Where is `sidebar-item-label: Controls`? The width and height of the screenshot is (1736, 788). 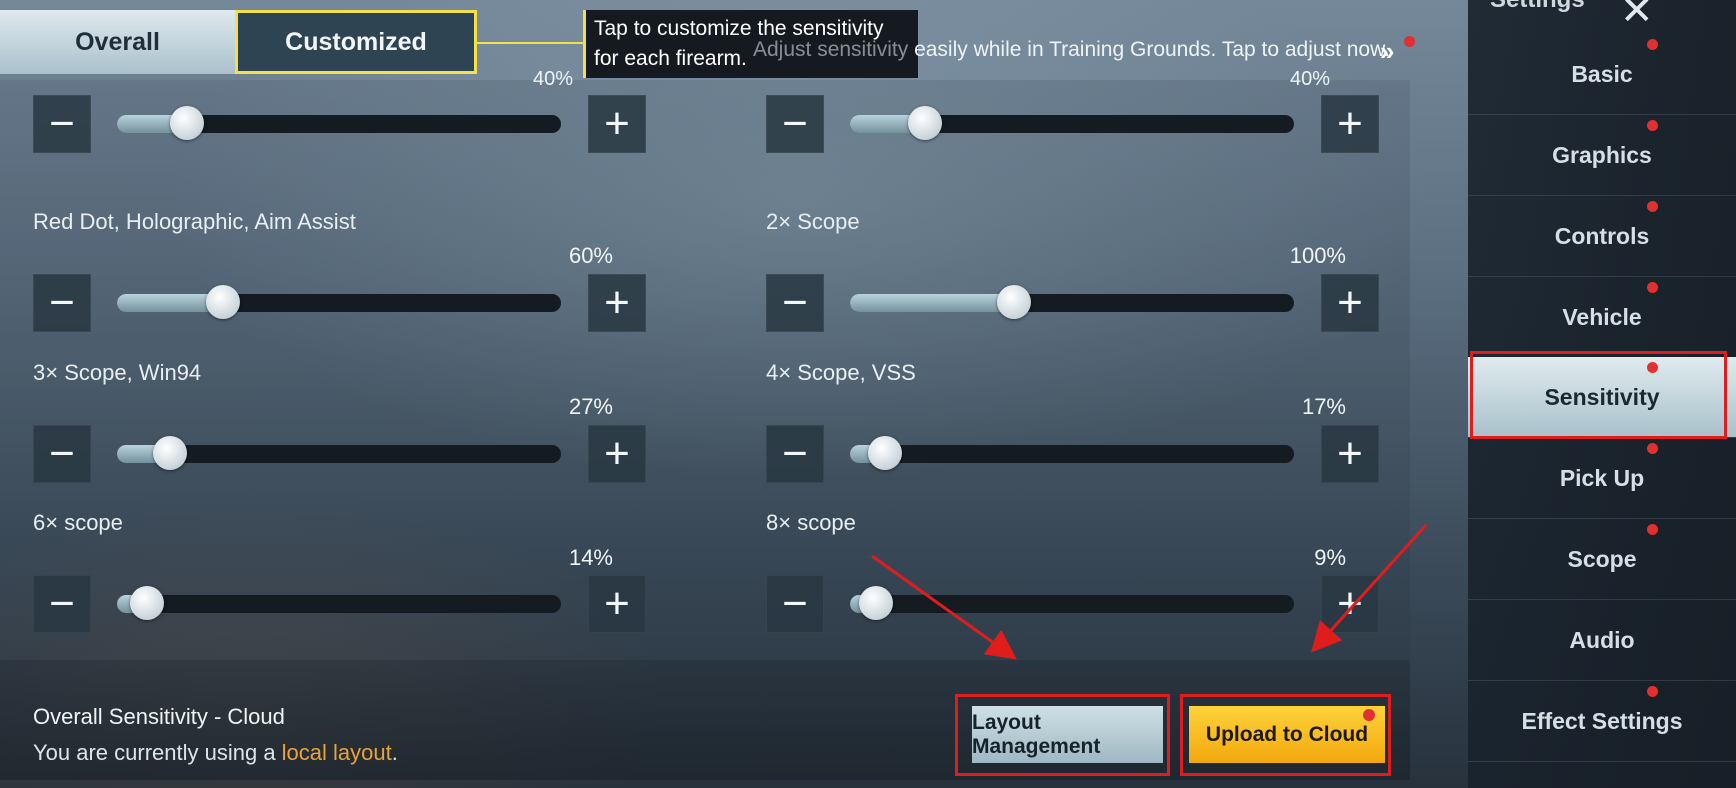 sidebar-item-label: Controls is located at coordinates (1602, 235).